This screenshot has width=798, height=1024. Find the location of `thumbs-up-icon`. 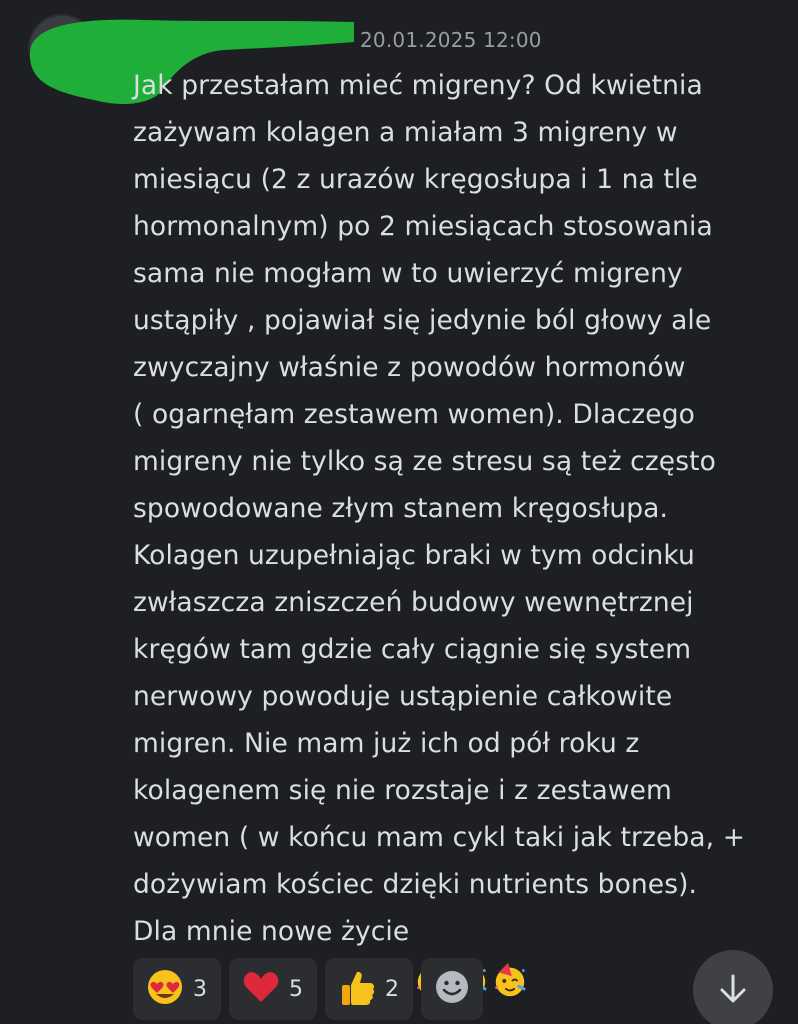

thumbs-up-icon is located at coordinates (357, 989).